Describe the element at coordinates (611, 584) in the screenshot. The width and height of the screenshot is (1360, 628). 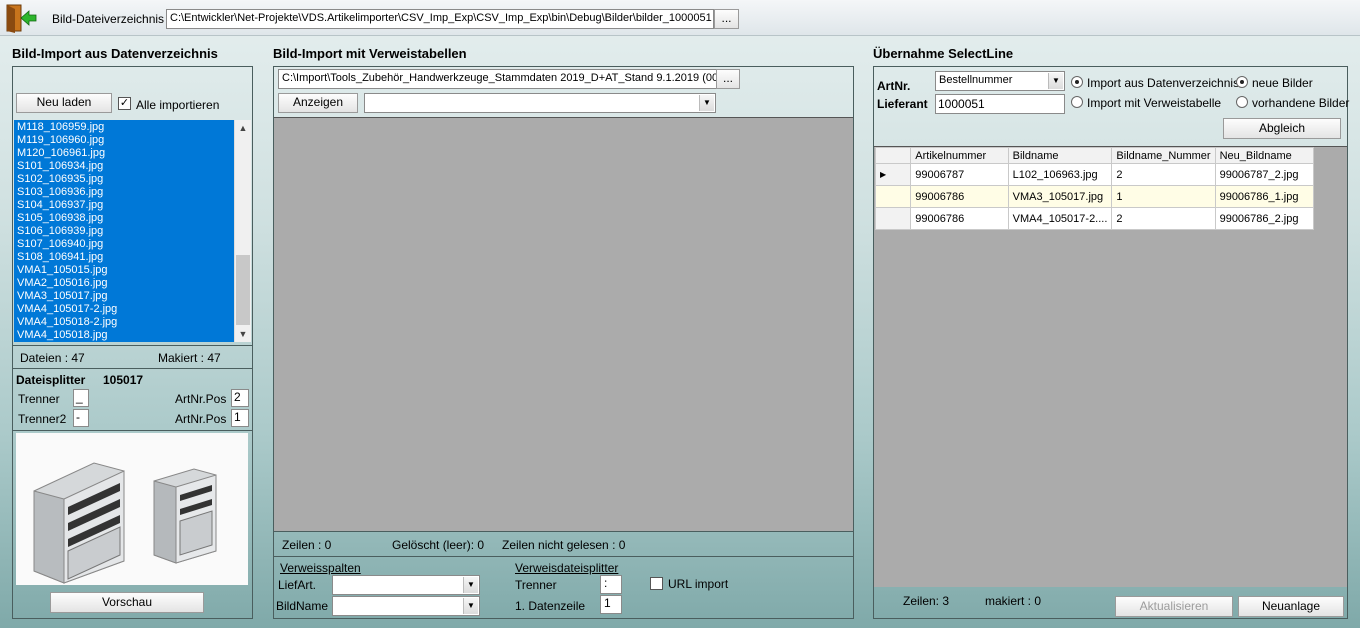
I see `ref-trenner-input: :` at that location.